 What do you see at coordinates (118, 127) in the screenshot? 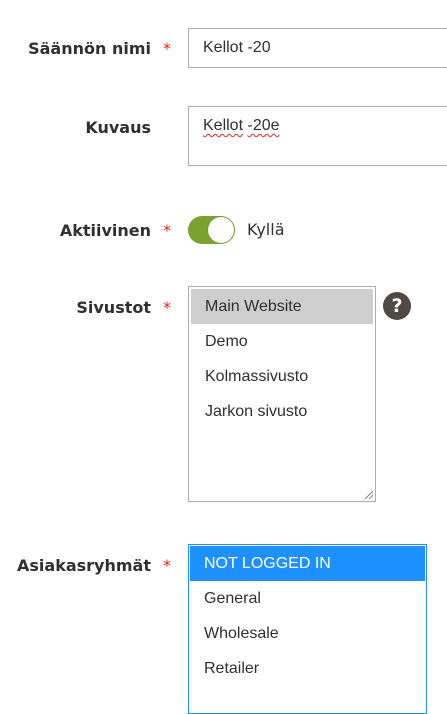
I see `description-label: Kuvaus` at bounding box center [118, 127].